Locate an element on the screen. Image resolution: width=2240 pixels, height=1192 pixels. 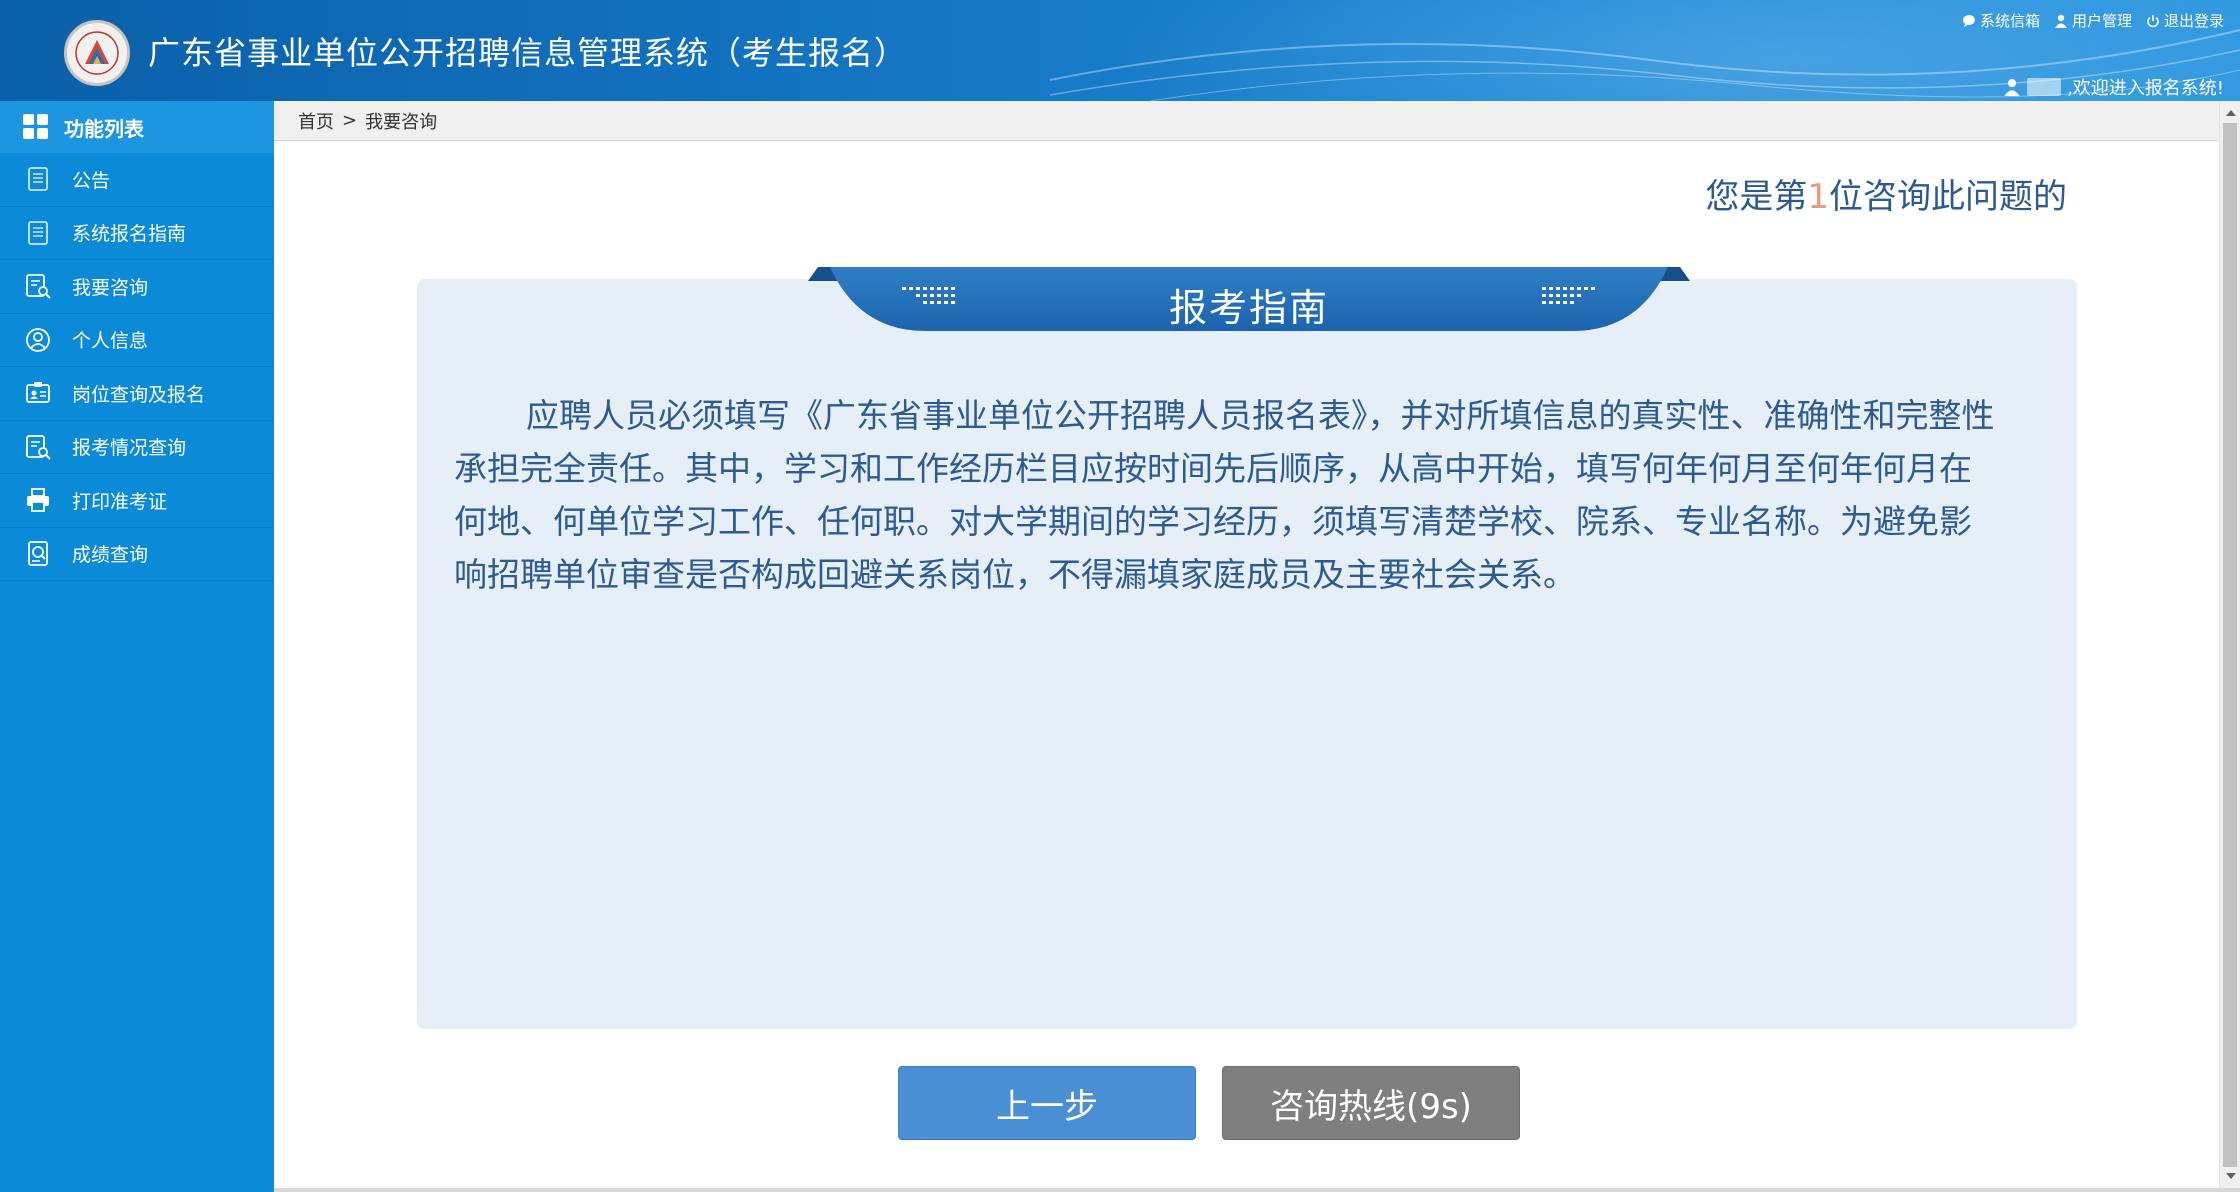
person-icon is located at coordinates (38, 339).